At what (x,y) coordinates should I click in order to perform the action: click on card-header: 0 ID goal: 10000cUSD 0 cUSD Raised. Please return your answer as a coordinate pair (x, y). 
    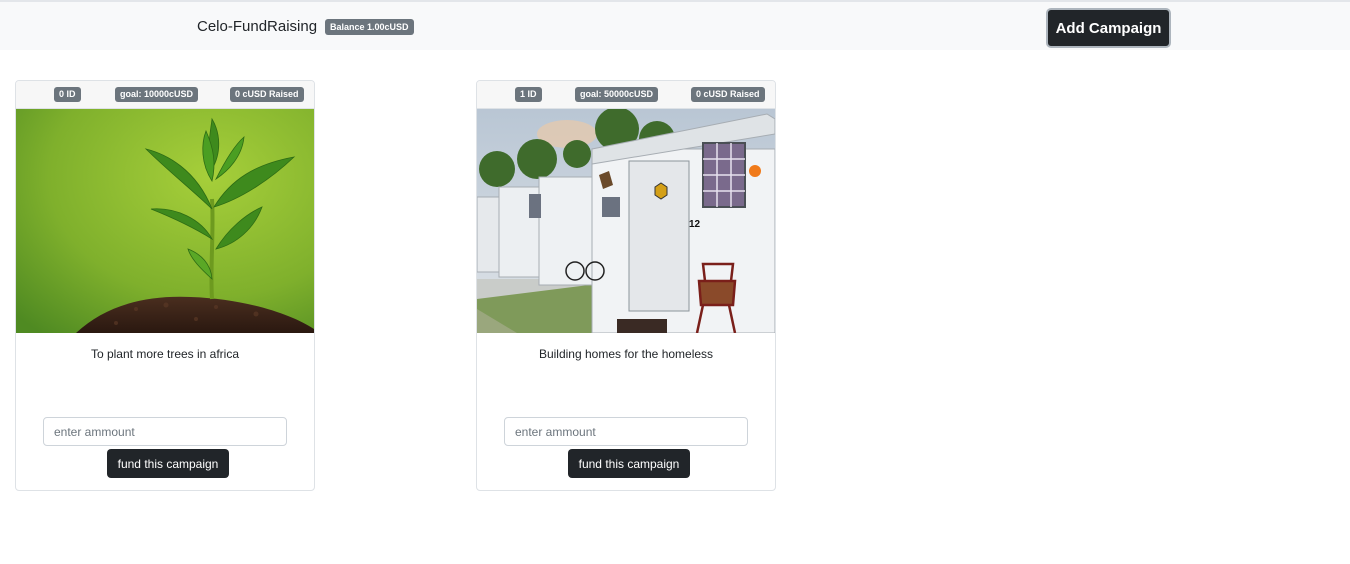
    Looking at the image, I should click on (165, 95).